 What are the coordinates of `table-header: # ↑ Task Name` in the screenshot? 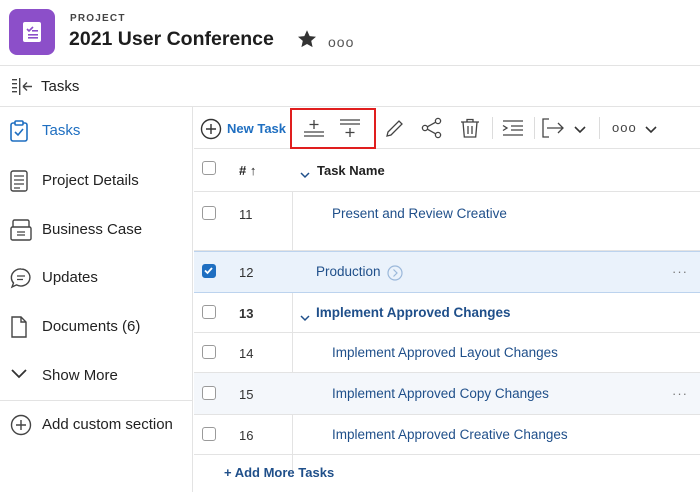 It's located at (447, 170).